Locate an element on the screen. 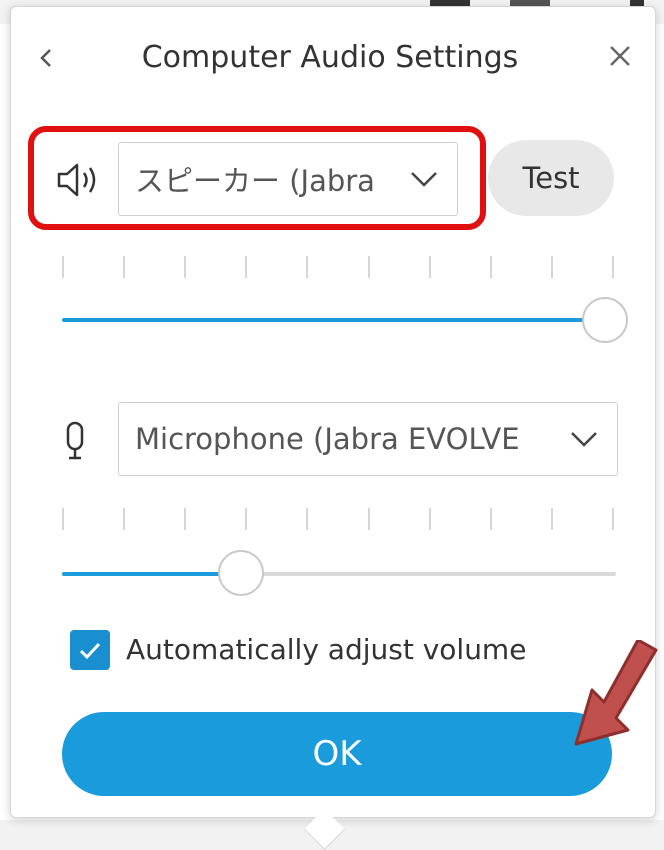  close-button is located at coordinates (620, 56).